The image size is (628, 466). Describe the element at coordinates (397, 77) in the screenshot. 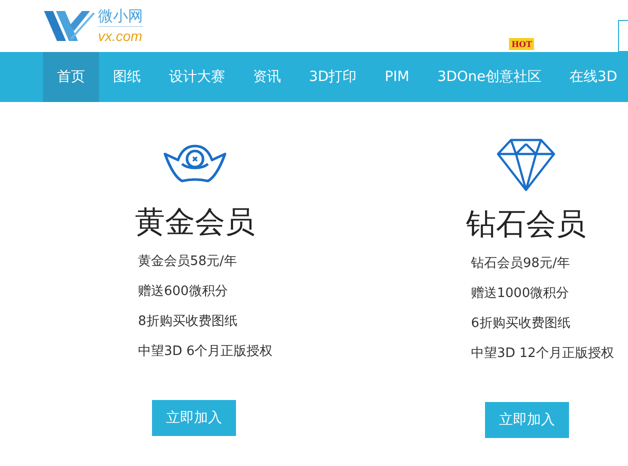

I see `nav-tab: PIM` at that location.